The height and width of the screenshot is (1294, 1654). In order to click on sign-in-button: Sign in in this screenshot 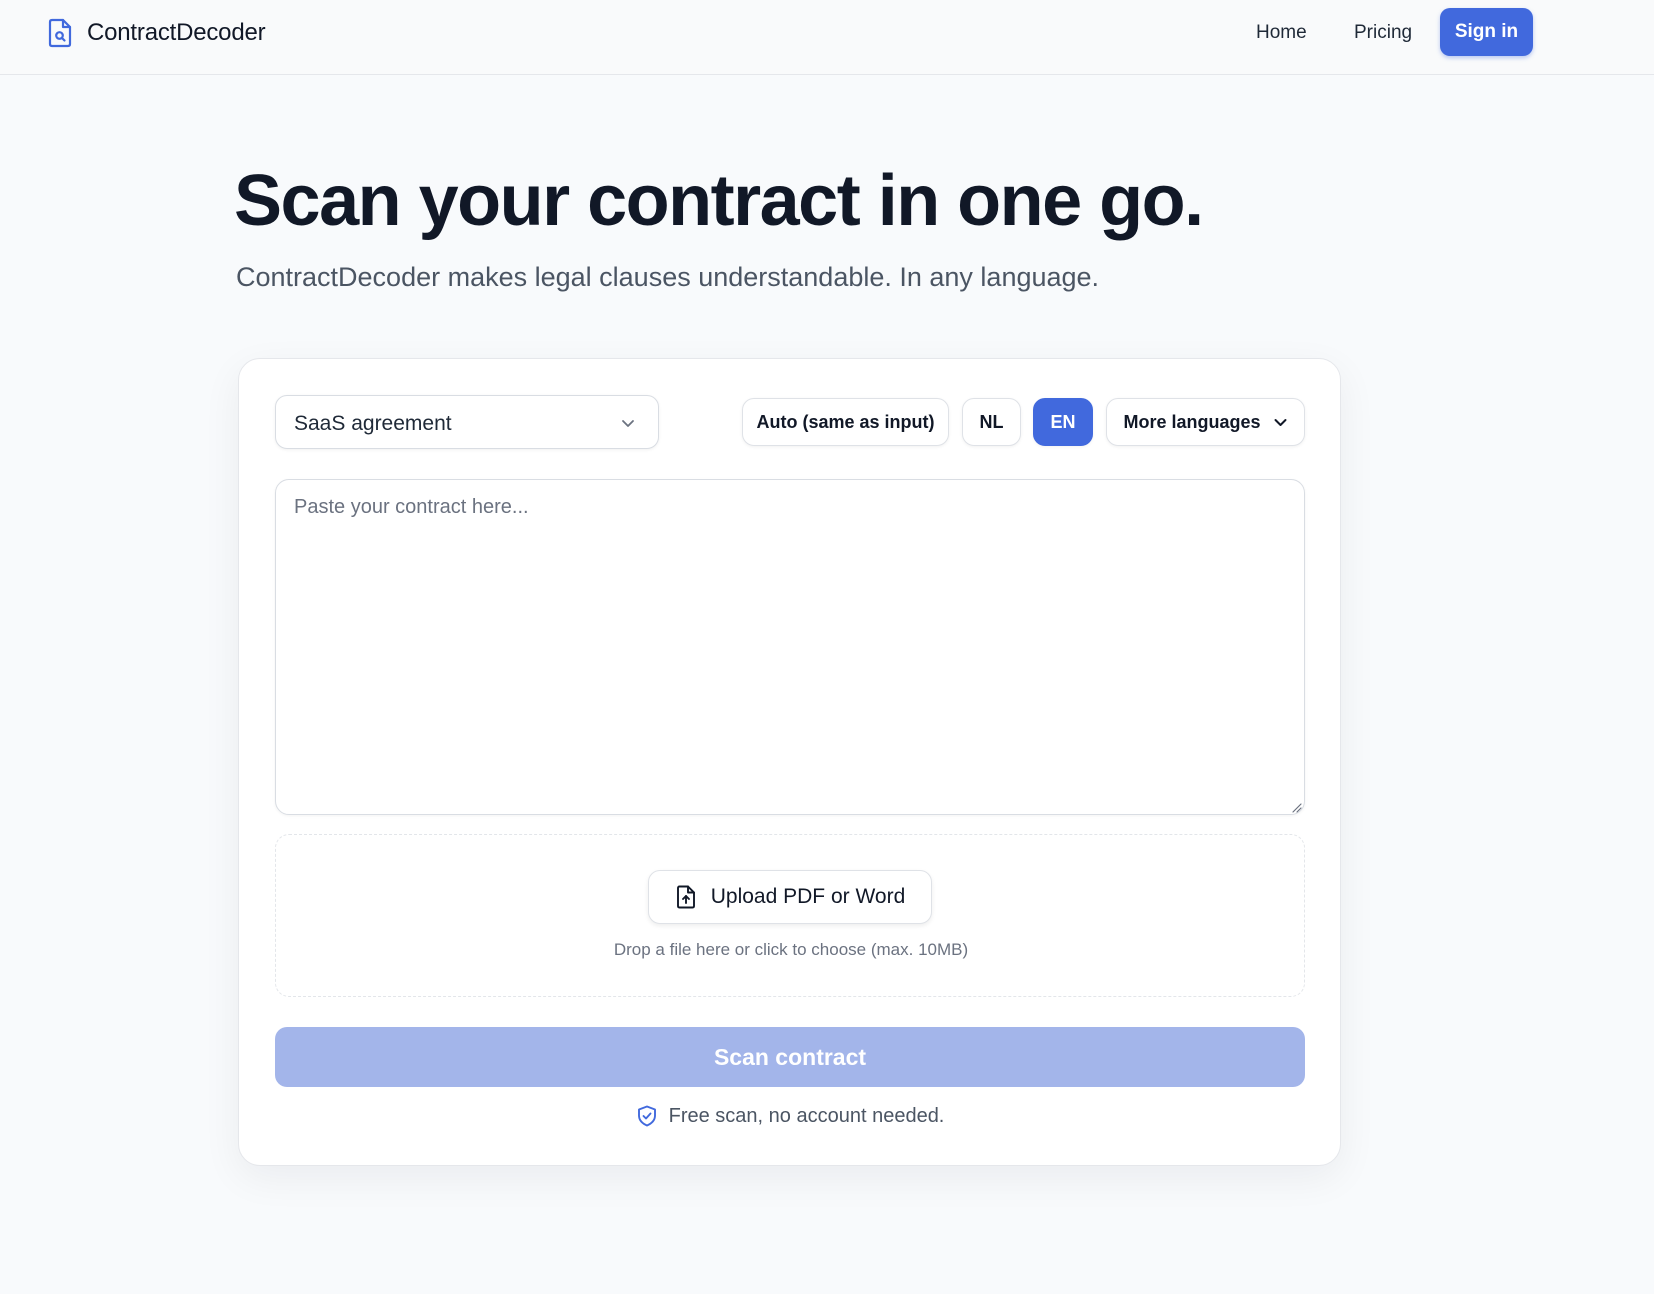, I will do `click(1486, 32)`.